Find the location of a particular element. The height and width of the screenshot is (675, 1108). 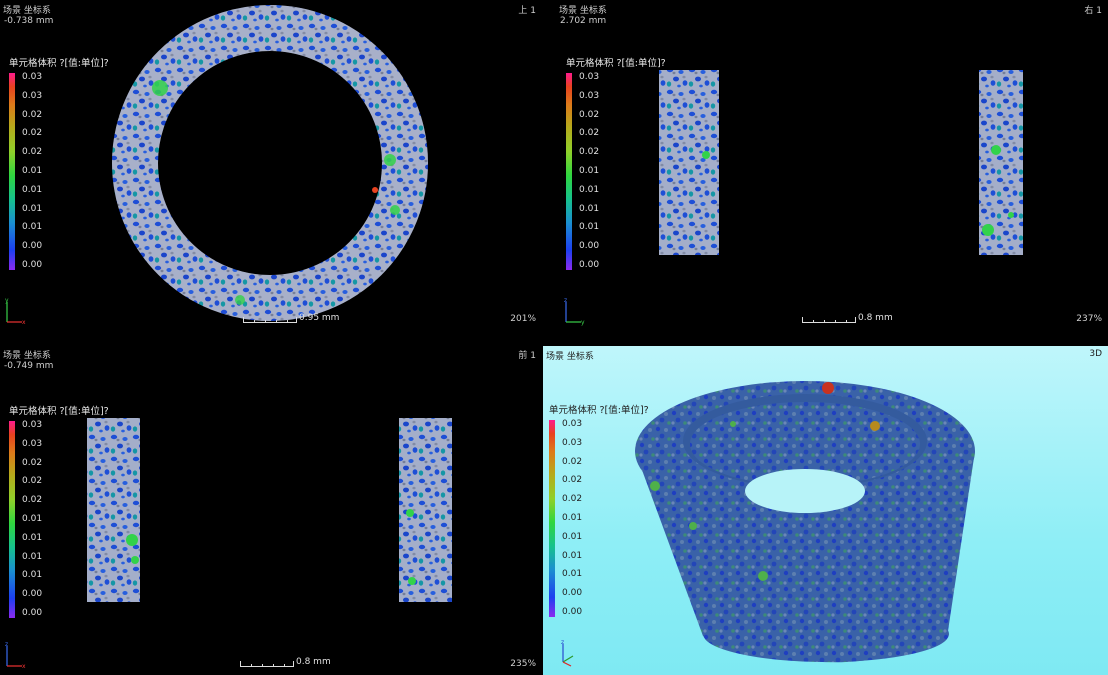

axis-triad-icon: z is located at coordinates (567, 653).